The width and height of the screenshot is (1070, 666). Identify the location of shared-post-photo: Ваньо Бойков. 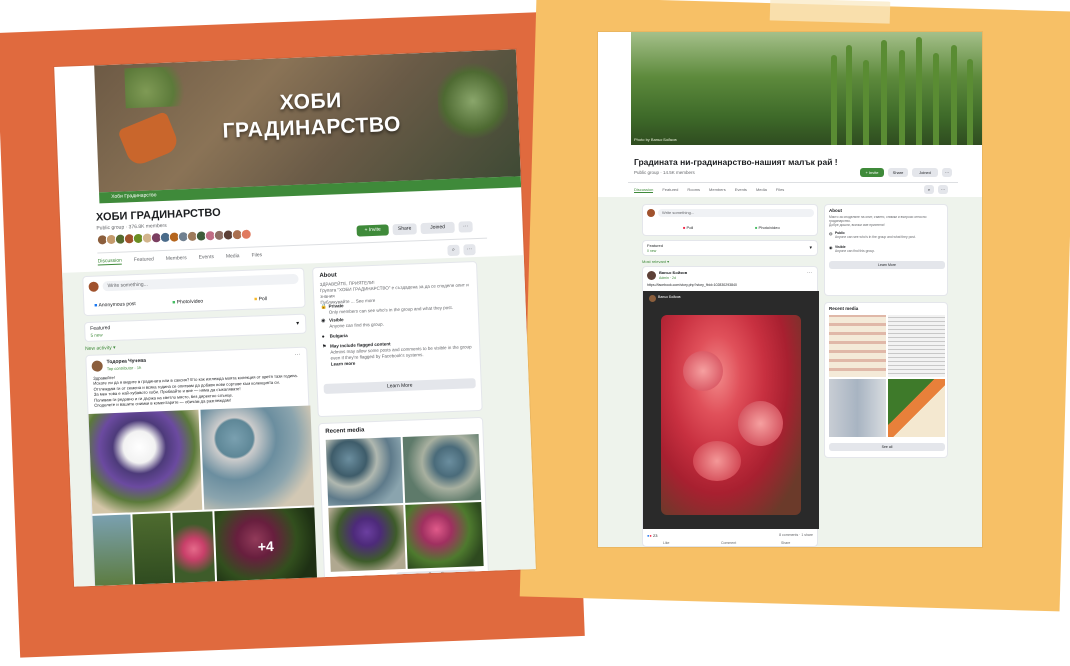
(731, 410).